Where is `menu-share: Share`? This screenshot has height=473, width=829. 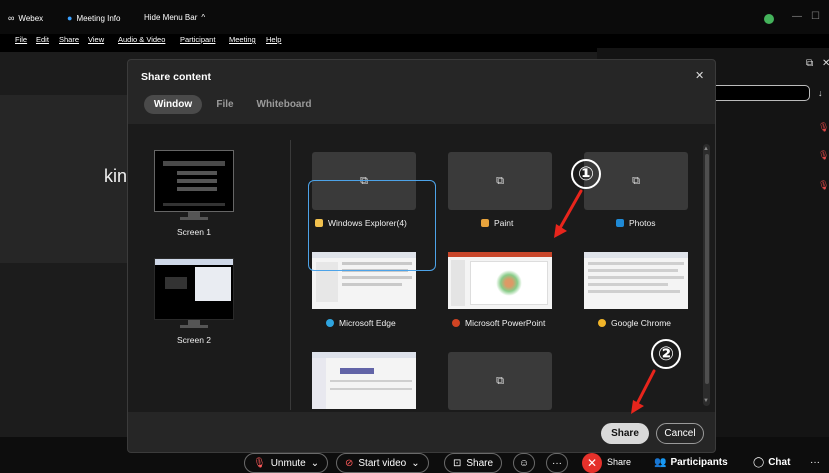 menu-share: Share is located at coordinates (69, 39).